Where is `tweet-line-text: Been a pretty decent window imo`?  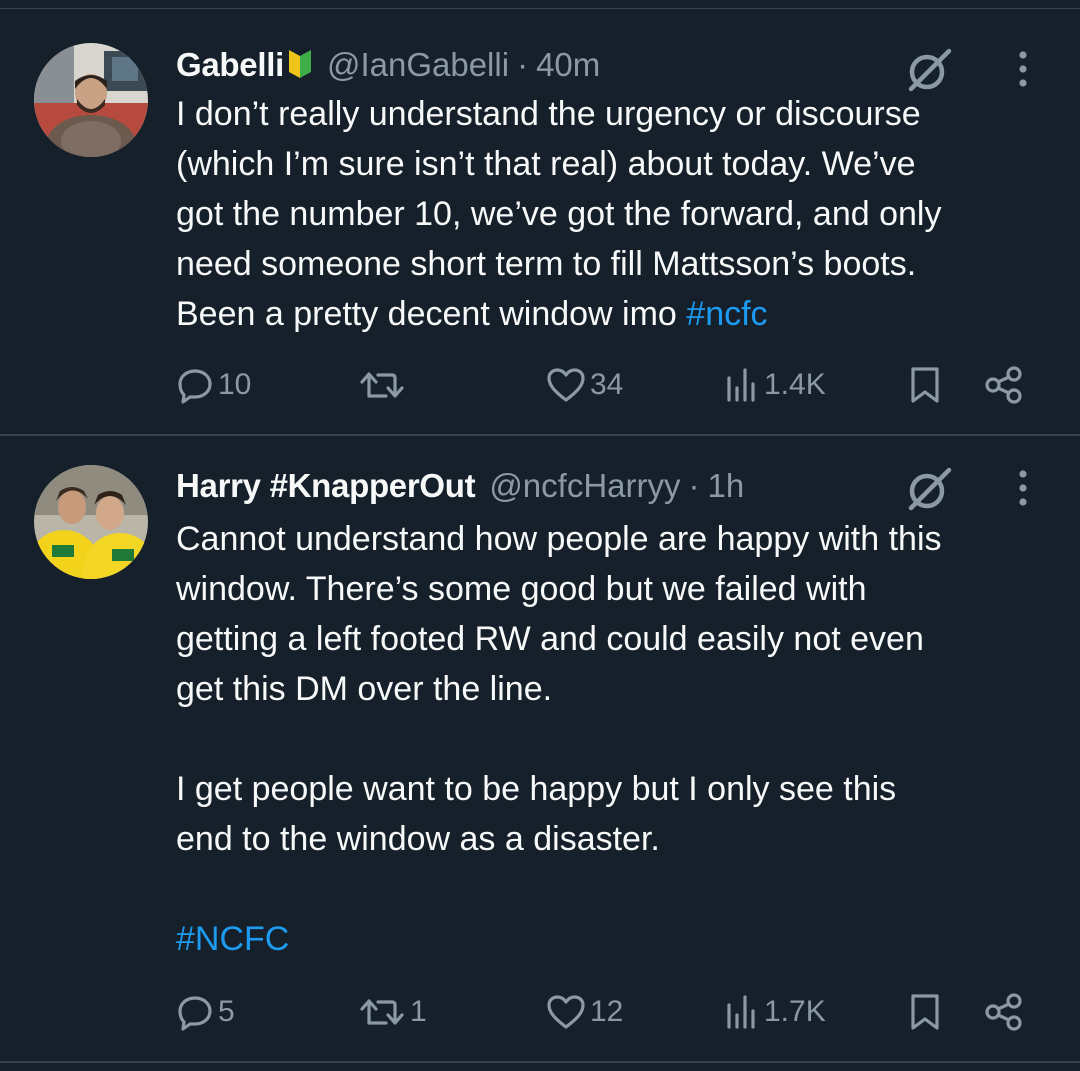
tweet-line-text: Been a pretty decent window imo is located at coordinates (431, 314).